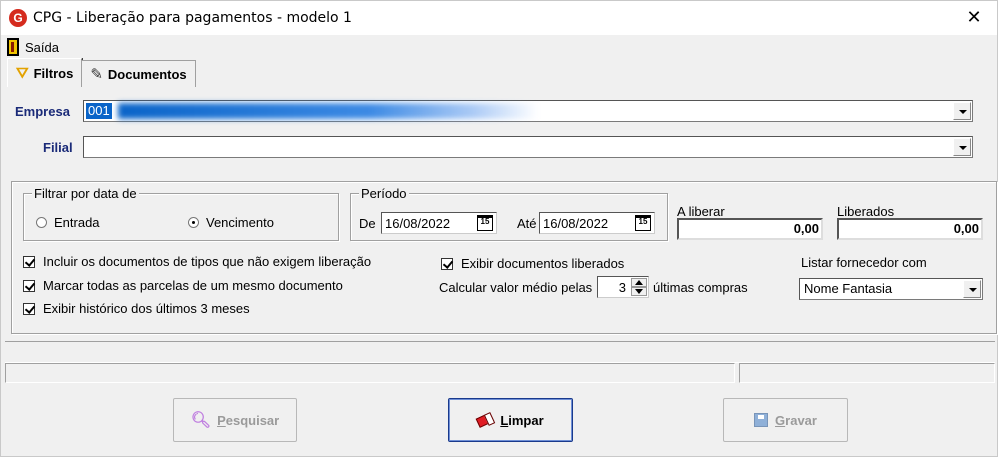 The width and height of the screenshot is (998, 457). Describe the element at coordinates (576, 223) in the screenshot. I see `period-to-value: 16/08/2022` at that location.